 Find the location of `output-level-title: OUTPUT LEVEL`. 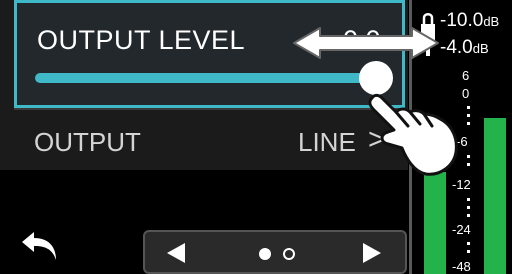

output-level-title: OUTPUT LEVEL is located at coordinates (141, 40).